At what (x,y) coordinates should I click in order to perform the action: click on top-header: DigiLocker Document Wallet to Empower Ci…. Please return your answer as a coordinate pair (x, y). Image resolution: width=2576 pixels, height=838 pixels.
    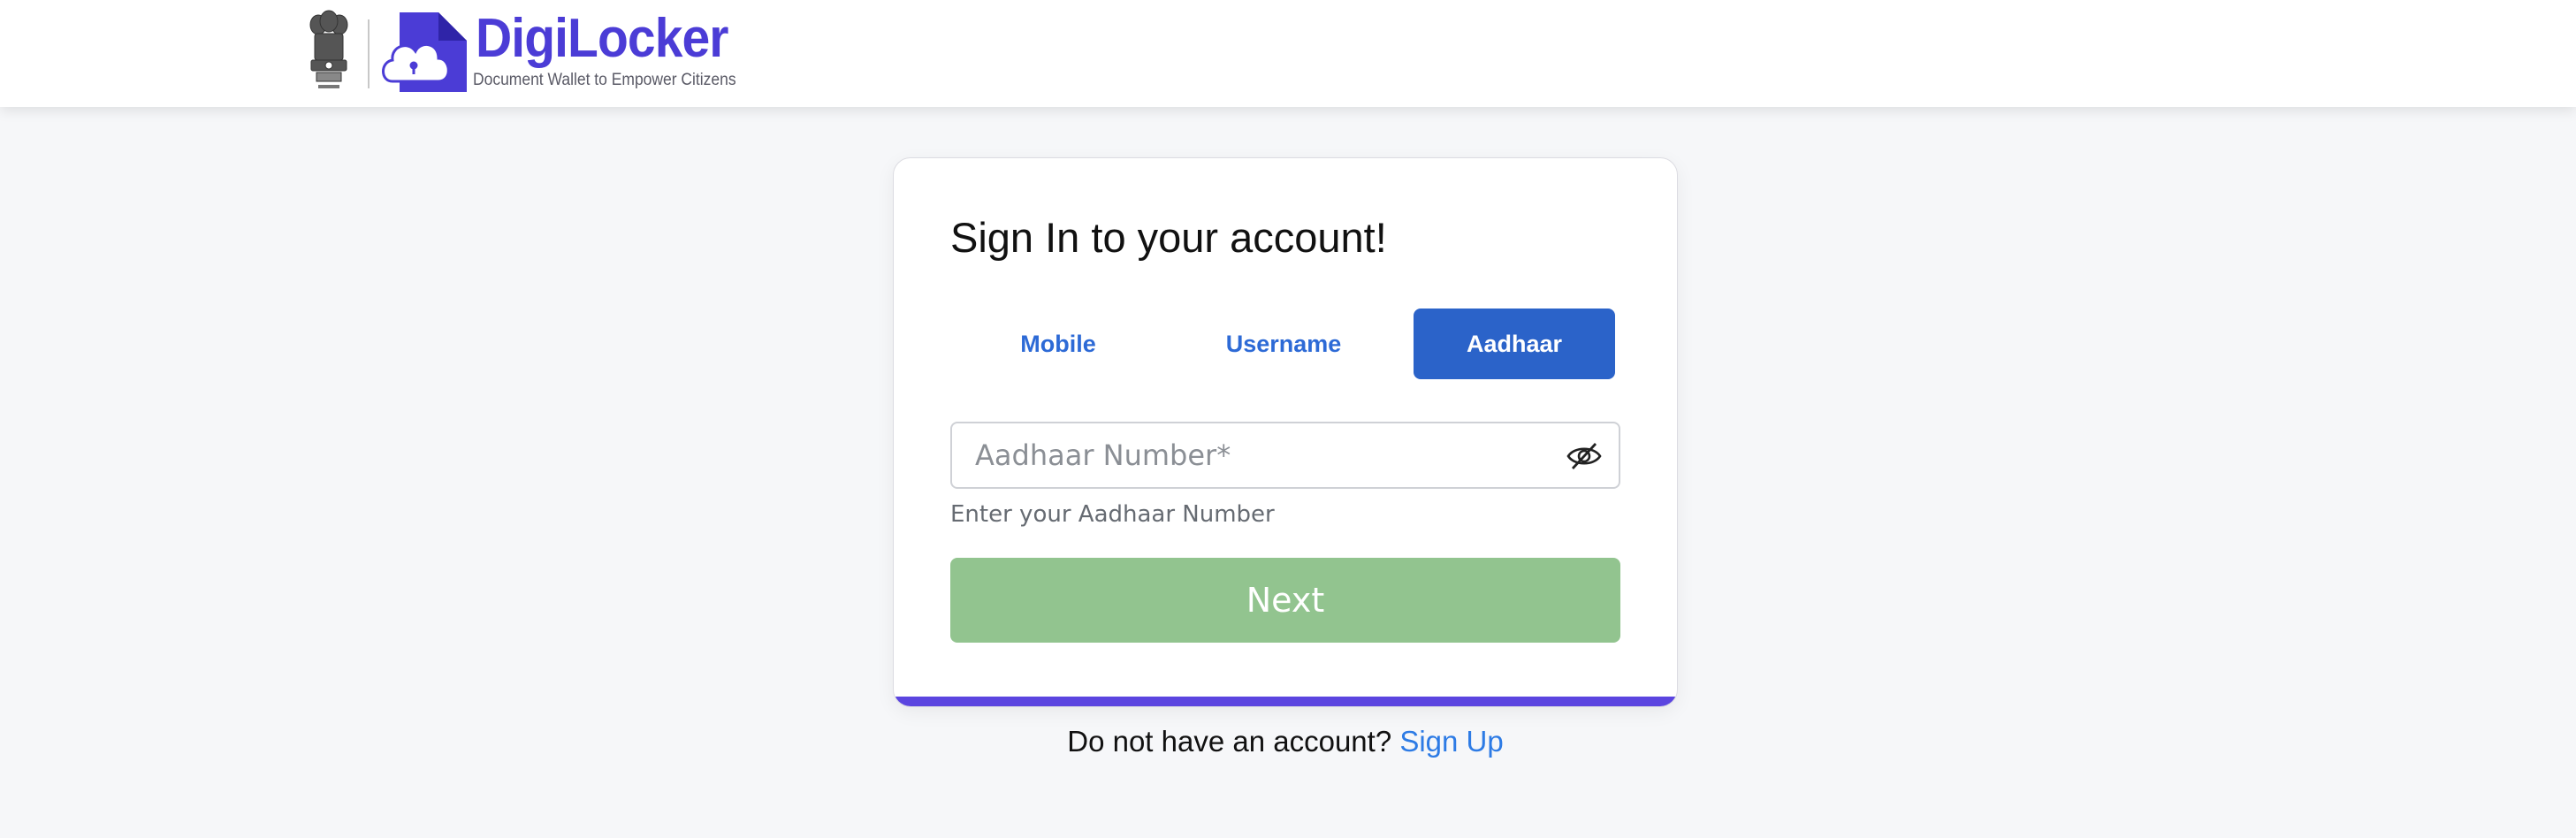
    Looking at the image, I should click on (1288, 53).